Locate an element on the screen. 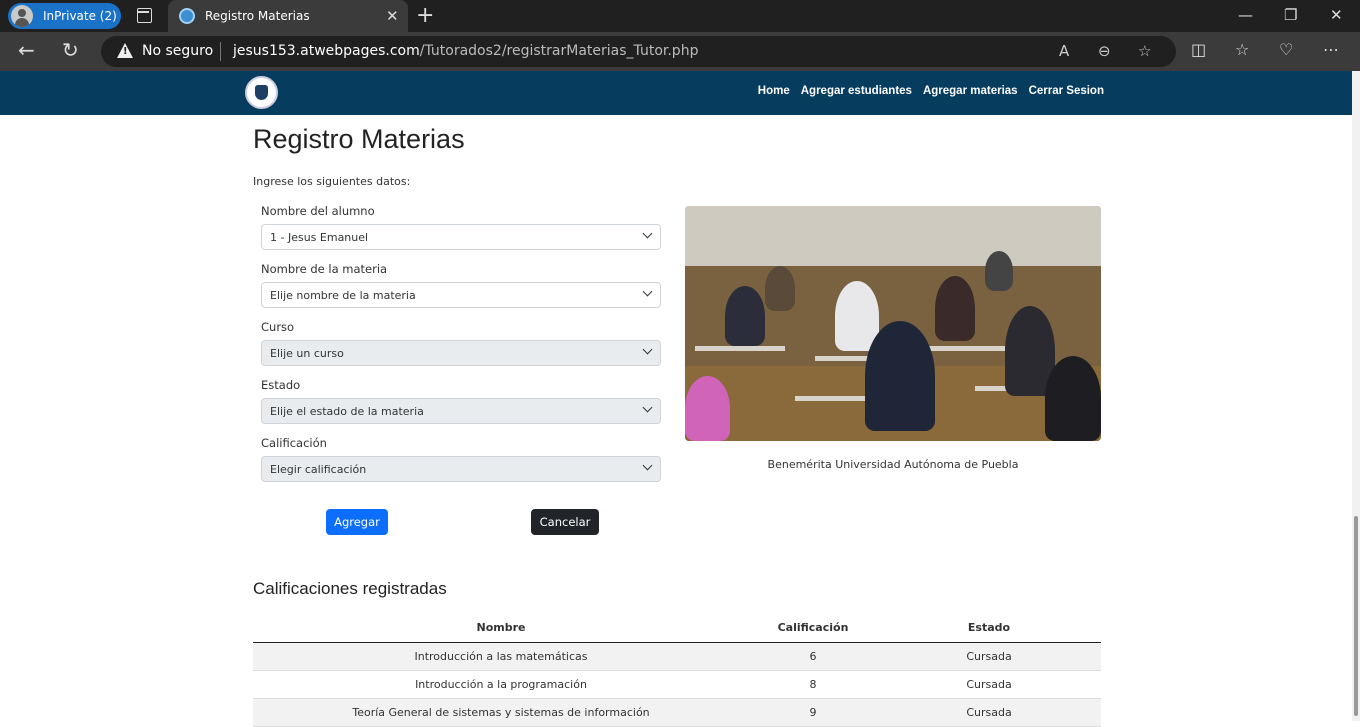 The image size is (1360, 727). read-aloud-icon: A is located at coordinates (1064, 51).